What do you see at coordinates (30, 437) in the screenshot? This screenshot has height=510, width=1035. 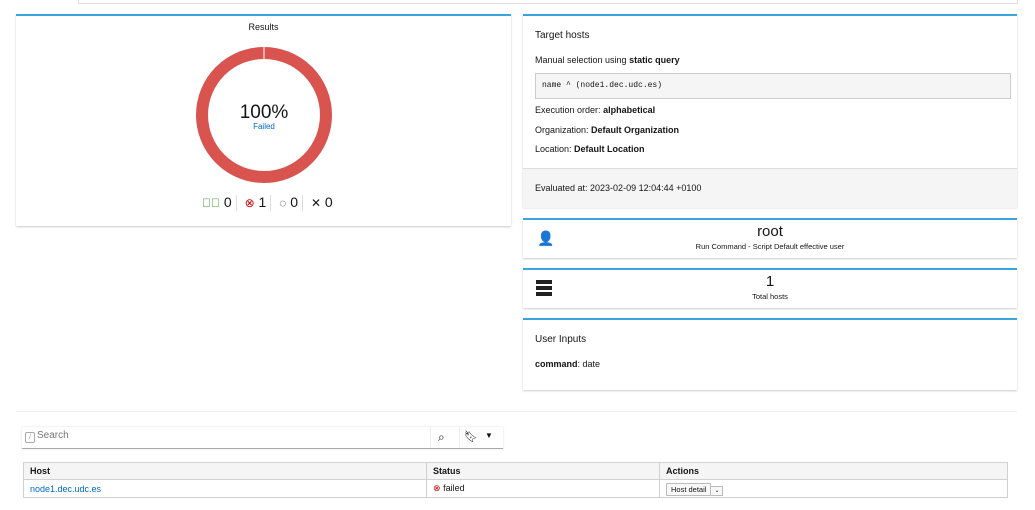 I see `slash-shortcut-icon: /` at bounding box center [30, 437].